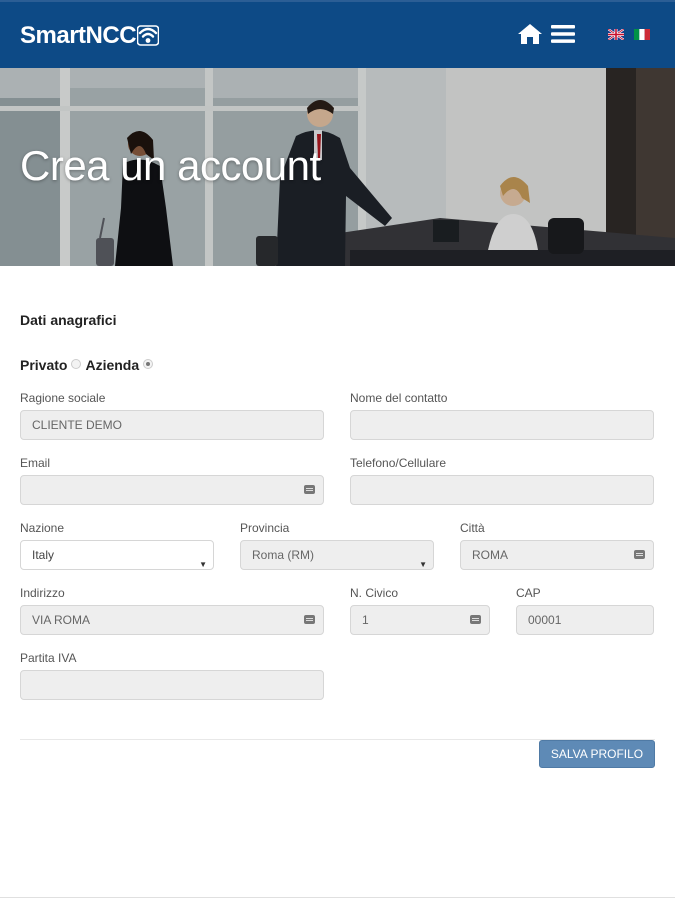 This screenshot has width=675, height=900. What do you see at coordinates (545, 620) in the screenshot?
I see `cap-value: 00001` at bounding box center [545, 620].